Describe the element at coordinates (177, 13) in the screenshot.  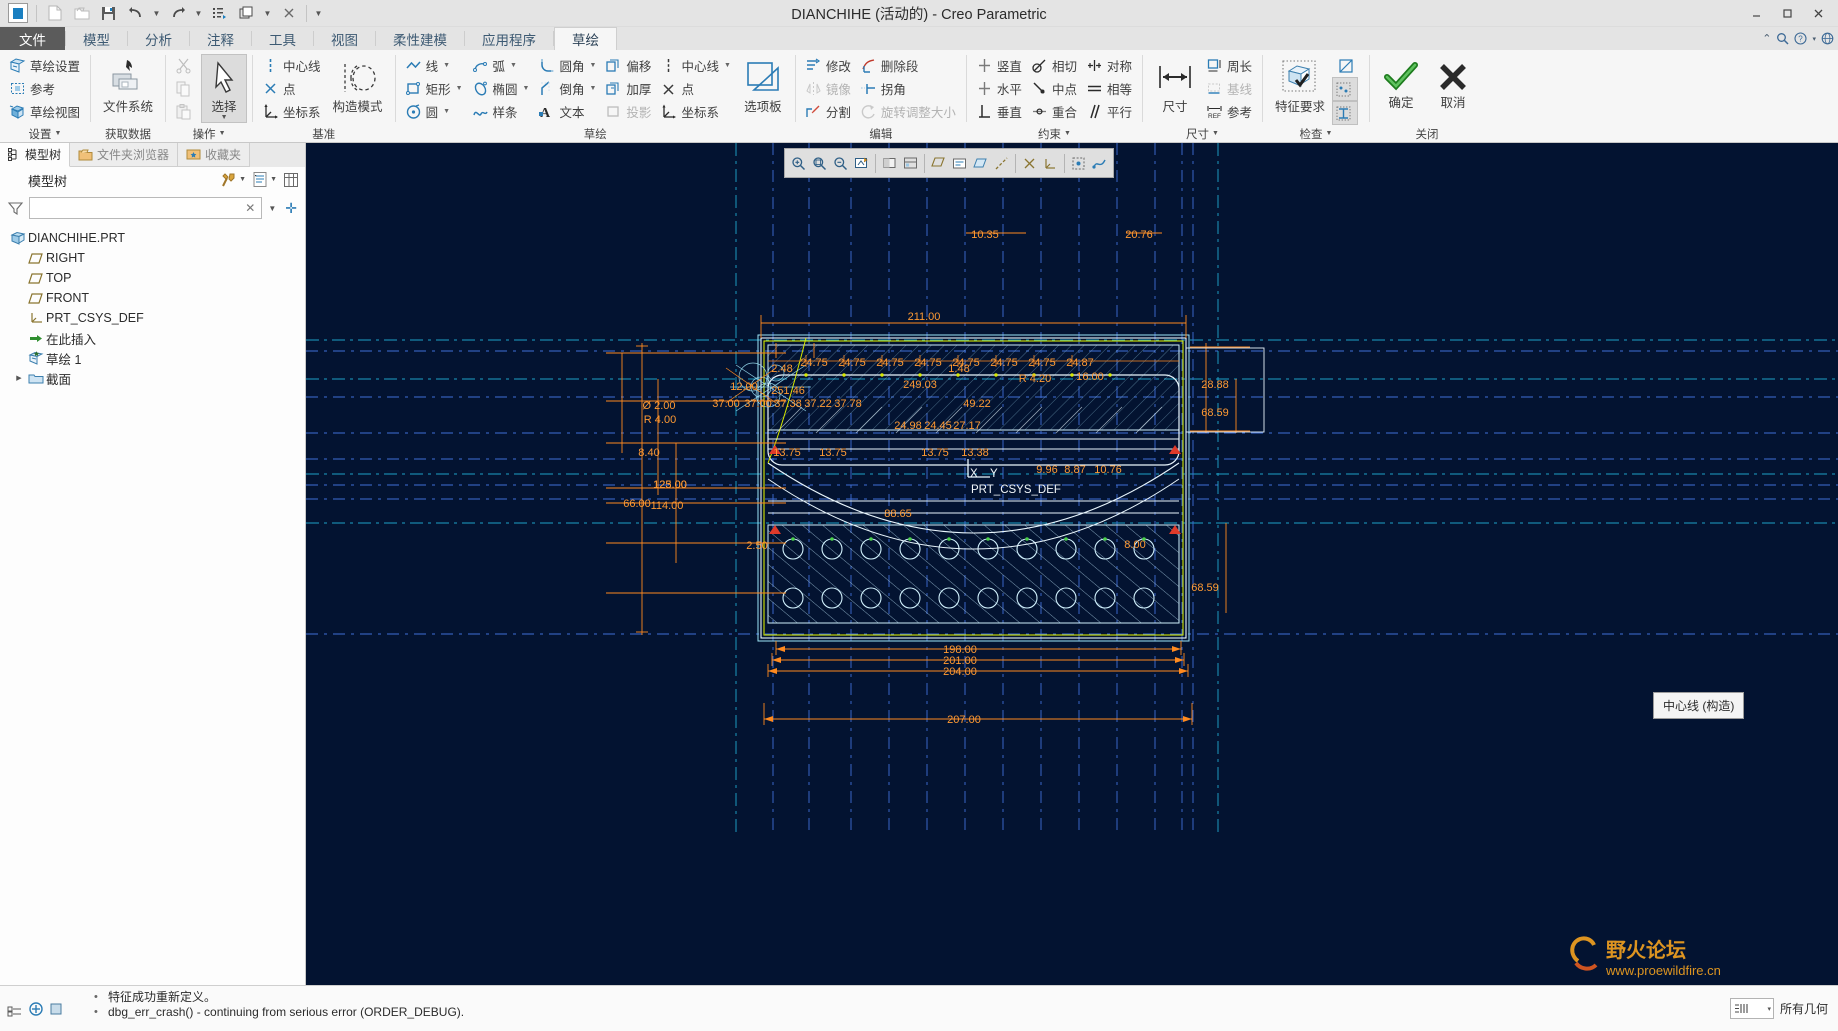
I see `redo-icon` at that location.